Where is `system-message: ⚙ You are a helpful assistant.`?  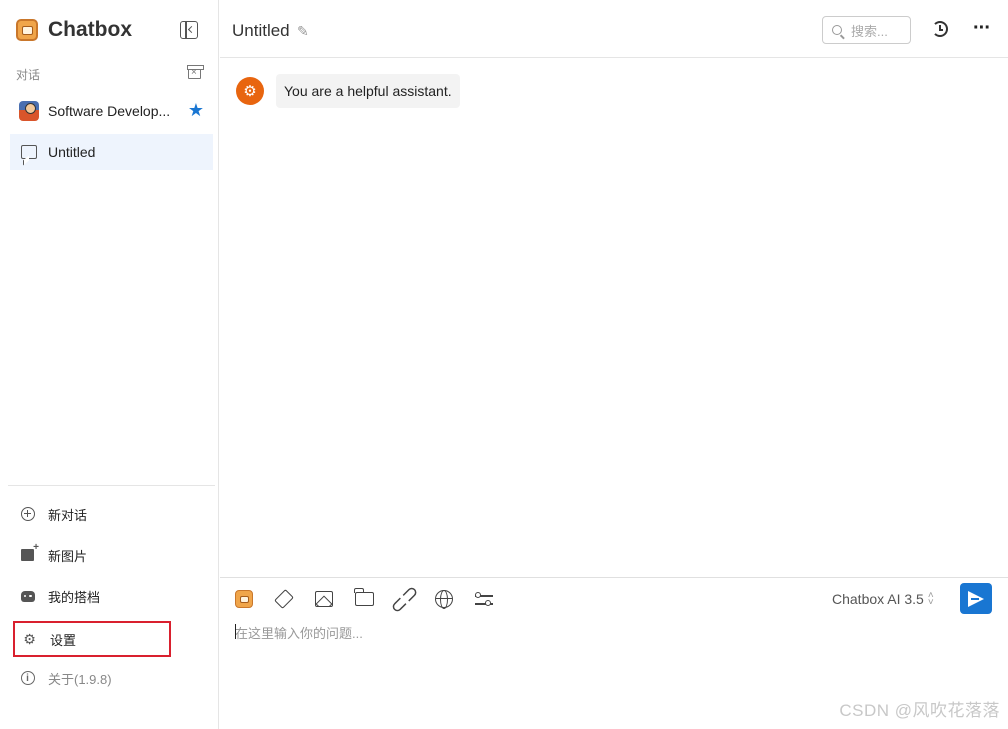 system-message: ⚙ You are a helpful assistant. is located at coordinates (348, 91).